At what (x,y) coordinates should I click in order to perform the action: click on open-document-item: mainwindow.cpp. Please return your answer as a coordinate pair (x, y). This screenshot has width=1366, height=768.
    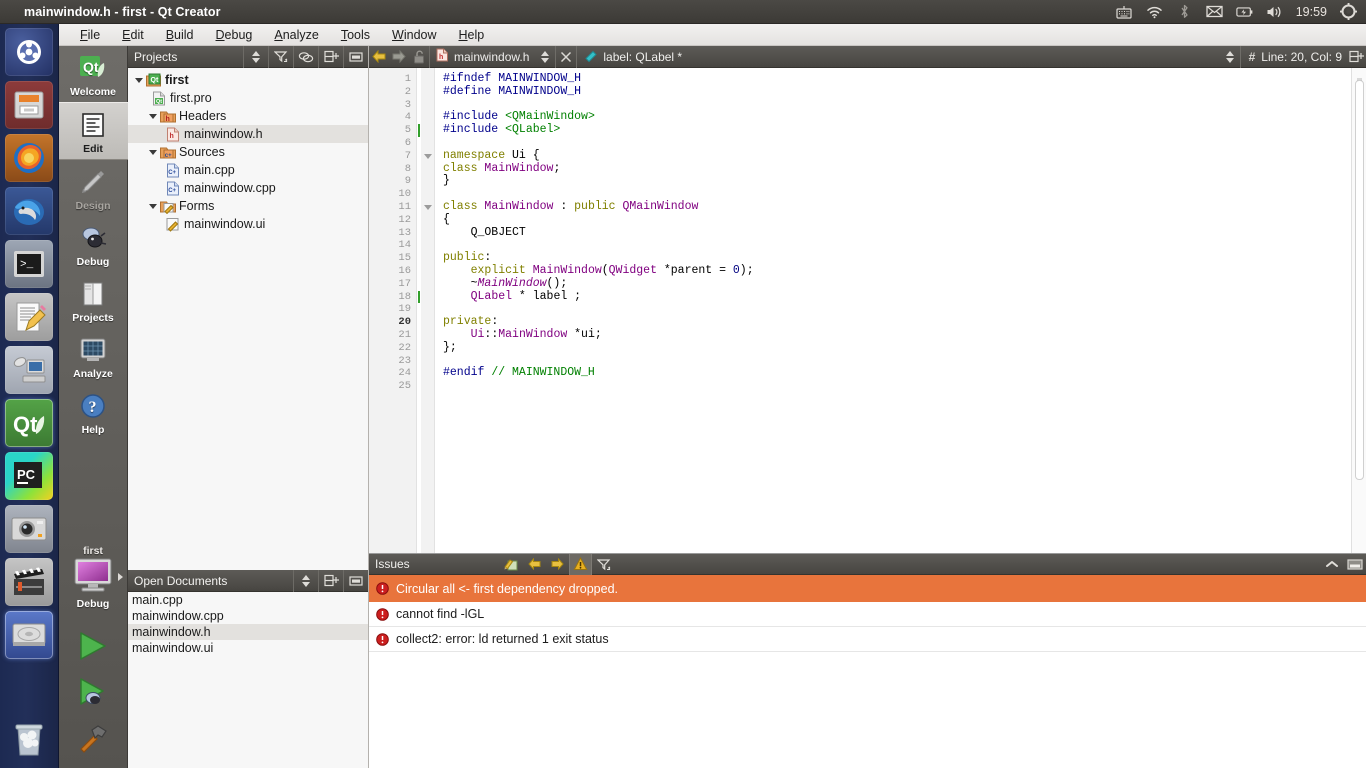
    Looking at the image, I should click on (248, 616).